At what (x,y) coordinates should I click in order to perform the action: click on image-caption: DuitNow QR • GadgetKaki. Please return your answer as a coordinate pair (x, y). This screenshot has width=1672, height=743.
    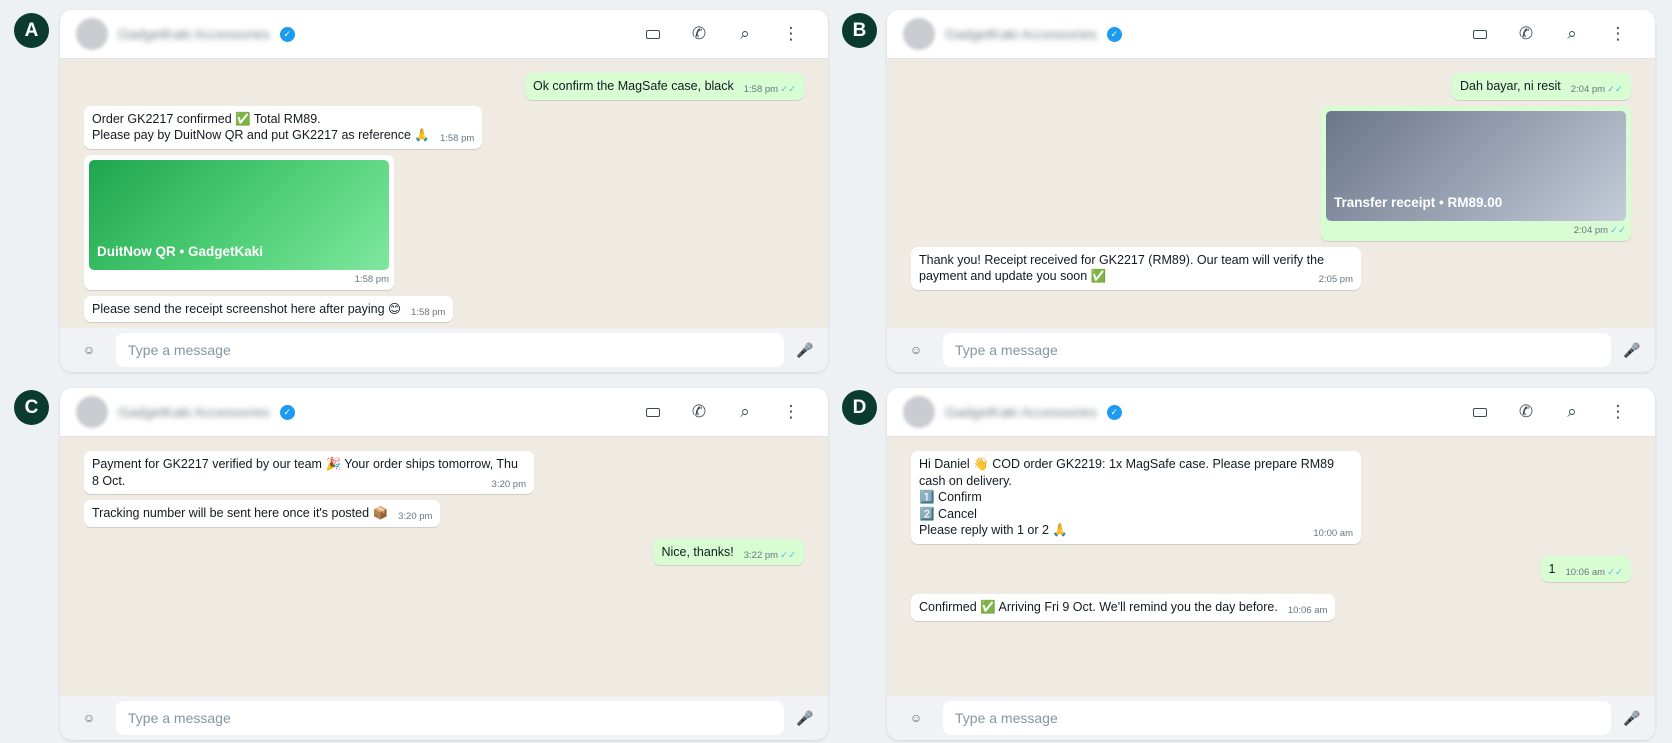
    Looking at the image, I should click on (180, 251).